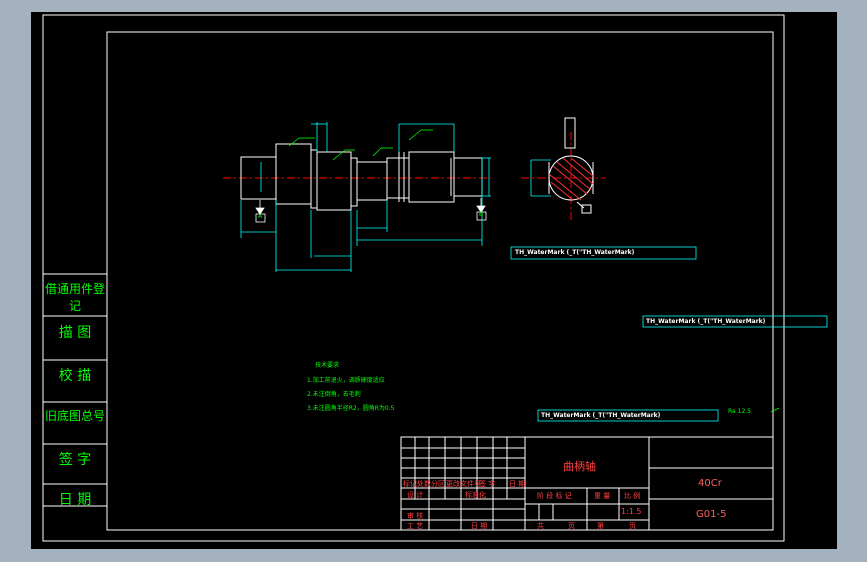 This screenshot has width=867, height=562. I want to click on drawing-number: G01-5, so click(711, 514).